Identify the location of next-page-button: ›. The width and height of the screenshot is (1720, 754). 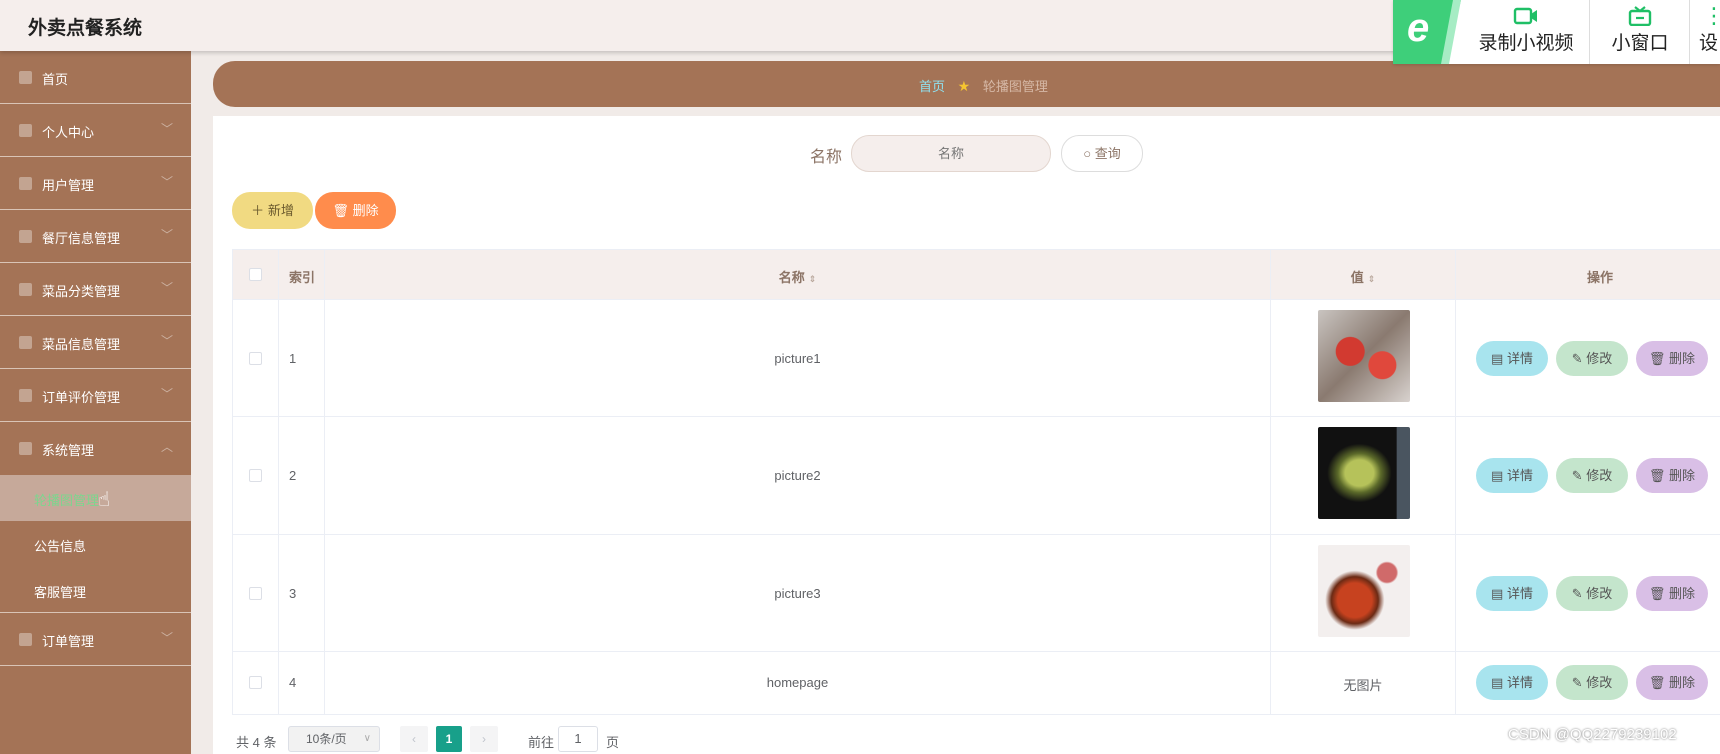
(484, 739).